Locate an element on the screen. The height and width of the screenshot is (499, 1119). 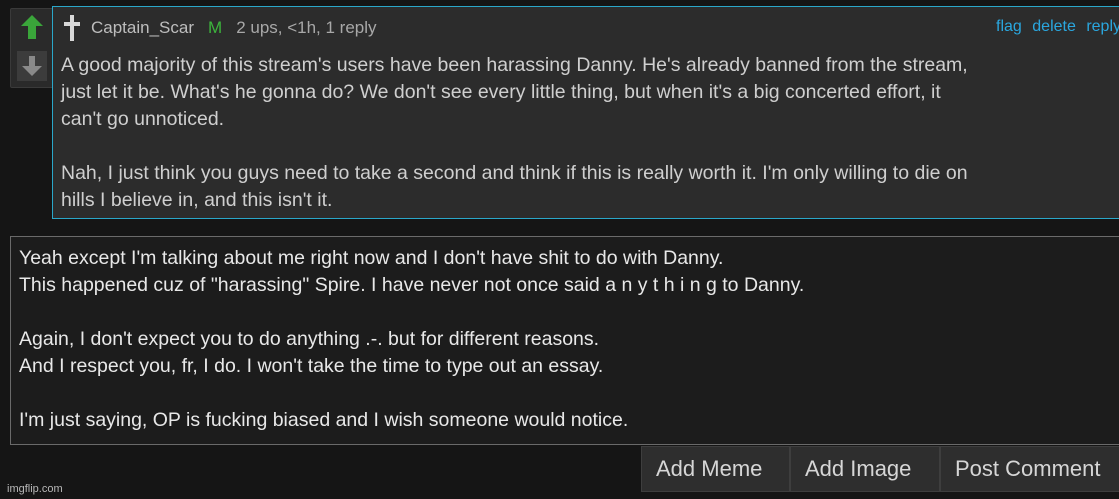
reply-link: reply is located at coordinates (1102, 26).